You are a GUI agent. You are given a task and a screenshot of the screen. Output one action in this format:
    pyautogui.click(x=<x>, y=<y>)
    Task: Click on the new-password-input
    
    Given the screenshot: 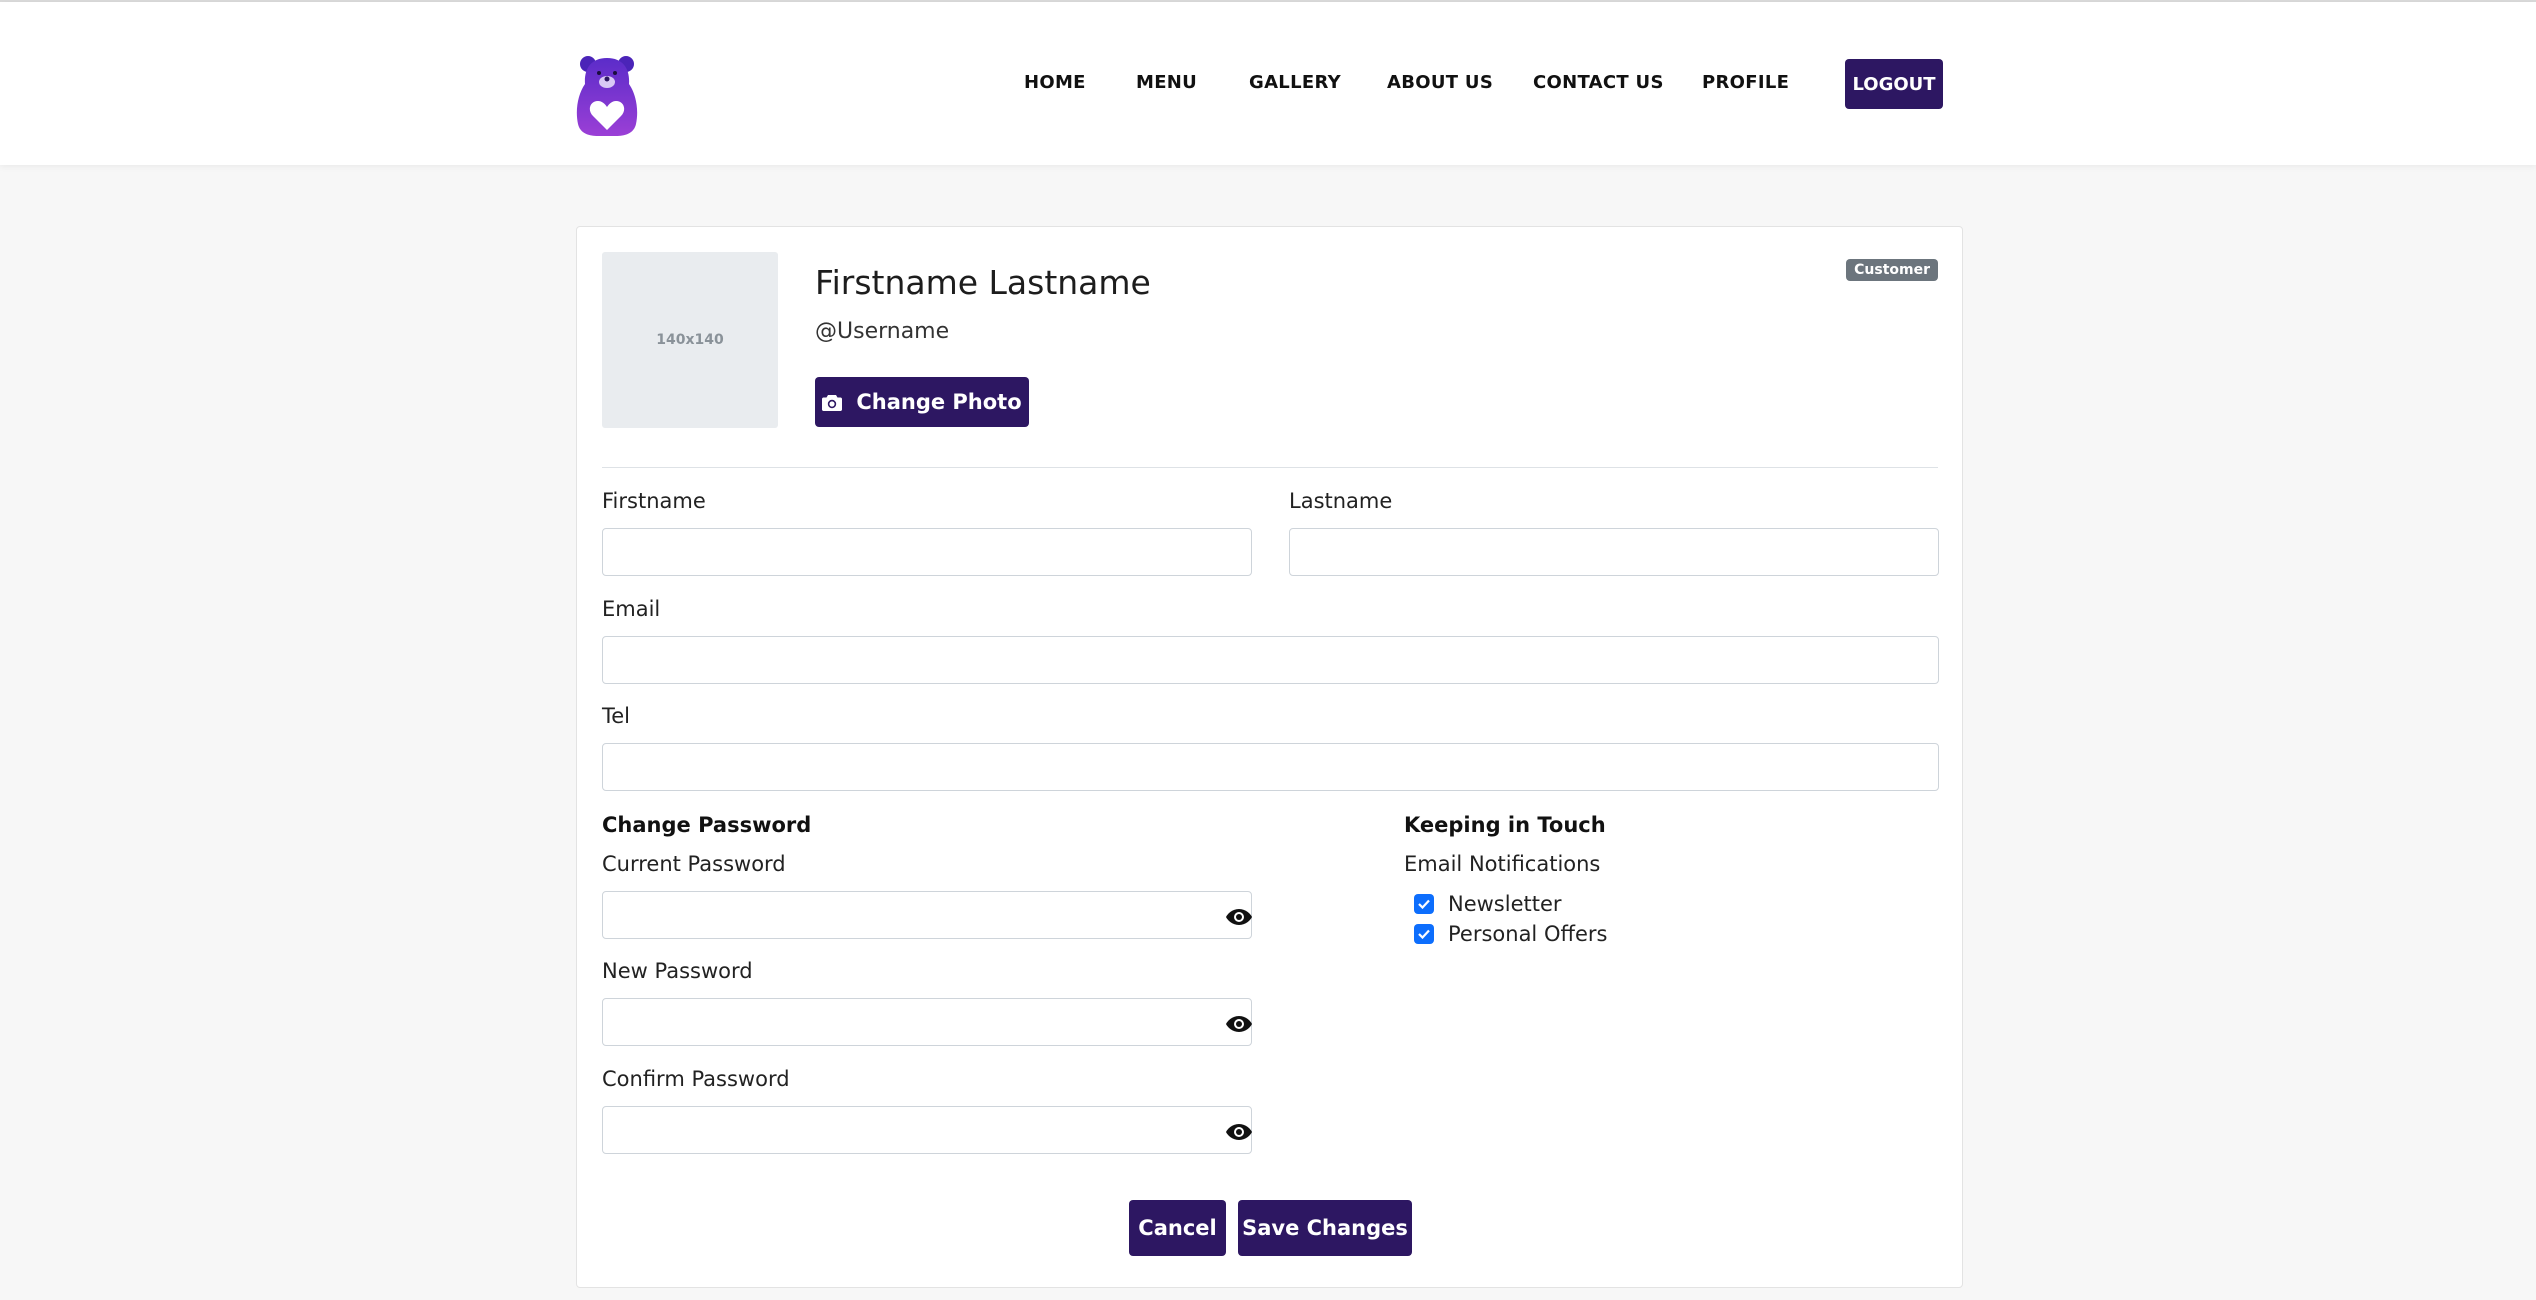 What is the action you would take?
    pyautogui.click(x=927, y=1022)
    